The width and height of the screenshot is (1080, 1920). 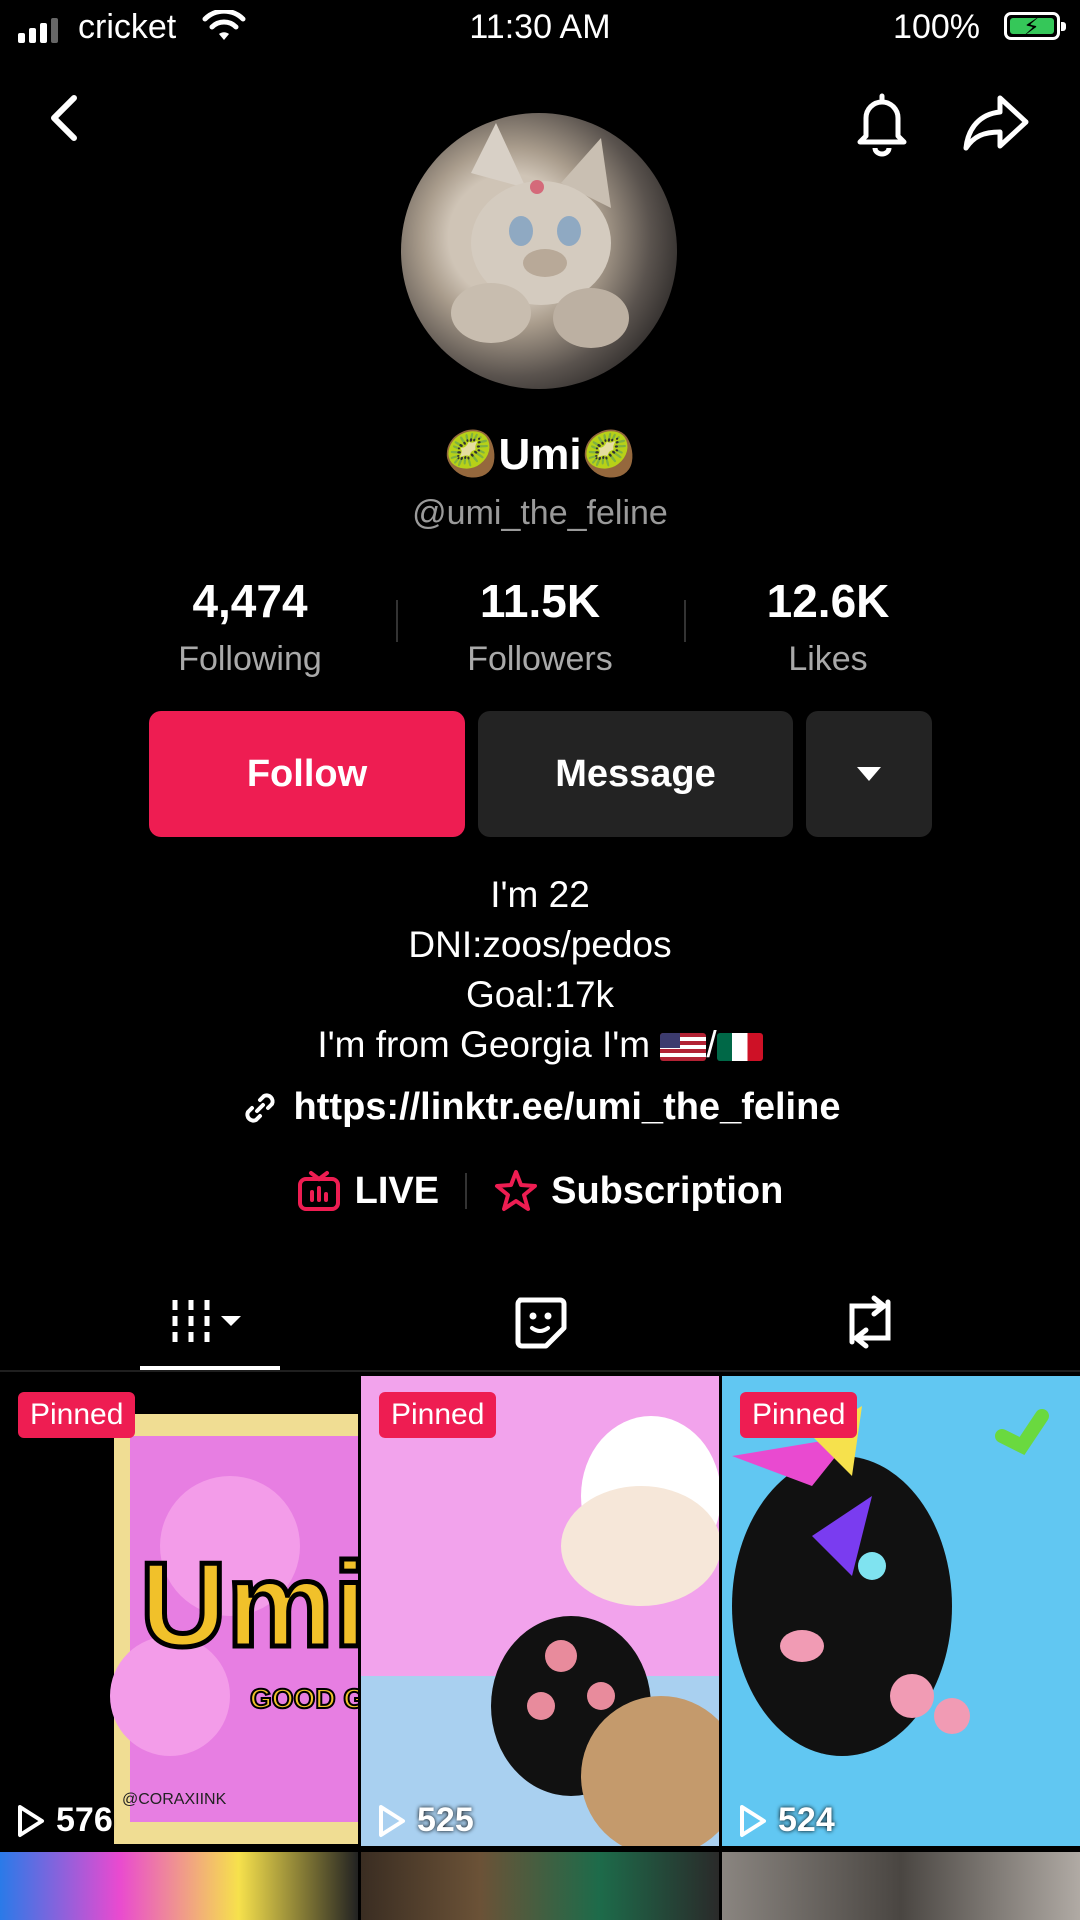 I want to click on live-link: LIVE, so click(x=397, y=1191).